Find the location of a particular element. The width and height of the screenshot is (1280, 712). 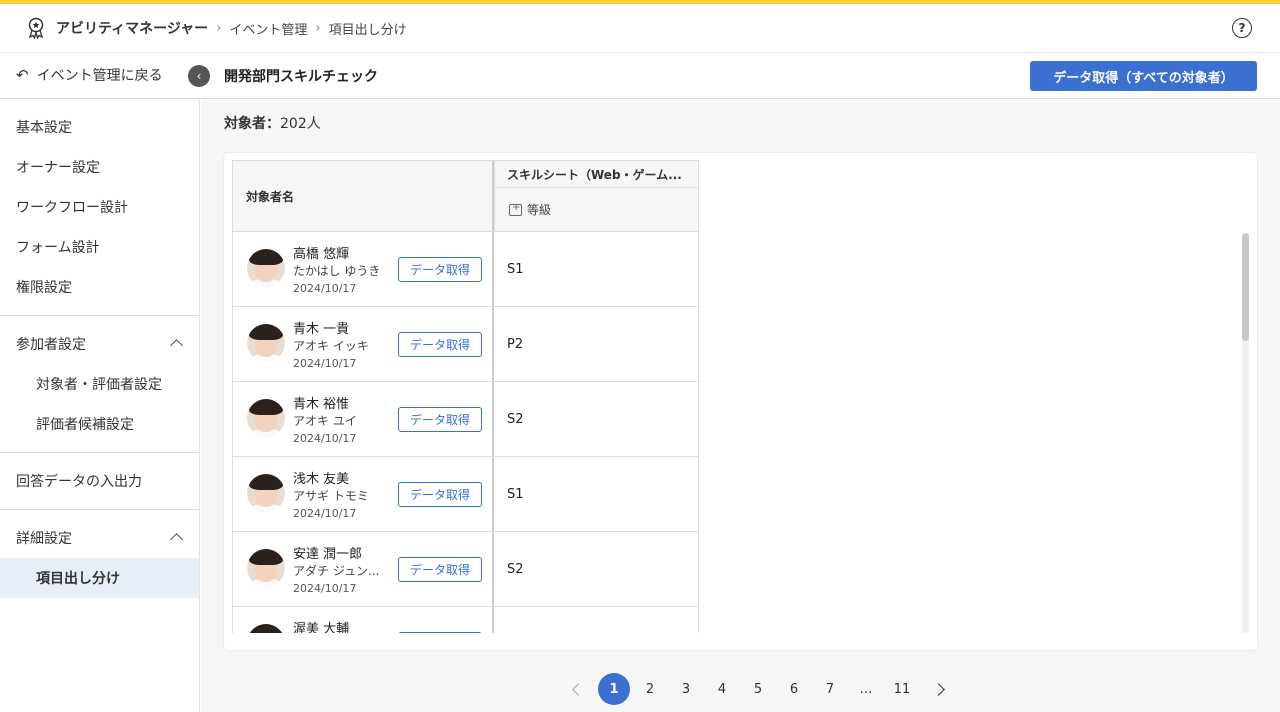

person-kana: アサギ トモミ is located at coordinates (331, 496).